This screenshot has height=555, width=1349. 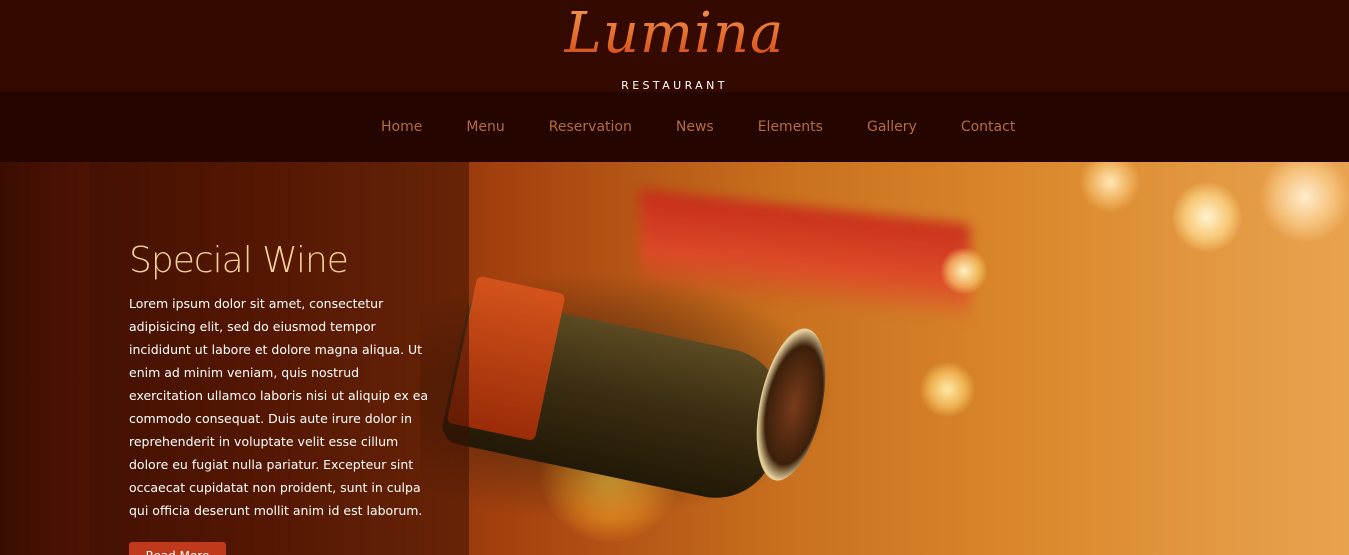 What do you see at coordinates (485, 127) in the screenshot?
I see `nav-item-menu: Menu` at bounding box center [485, 127].